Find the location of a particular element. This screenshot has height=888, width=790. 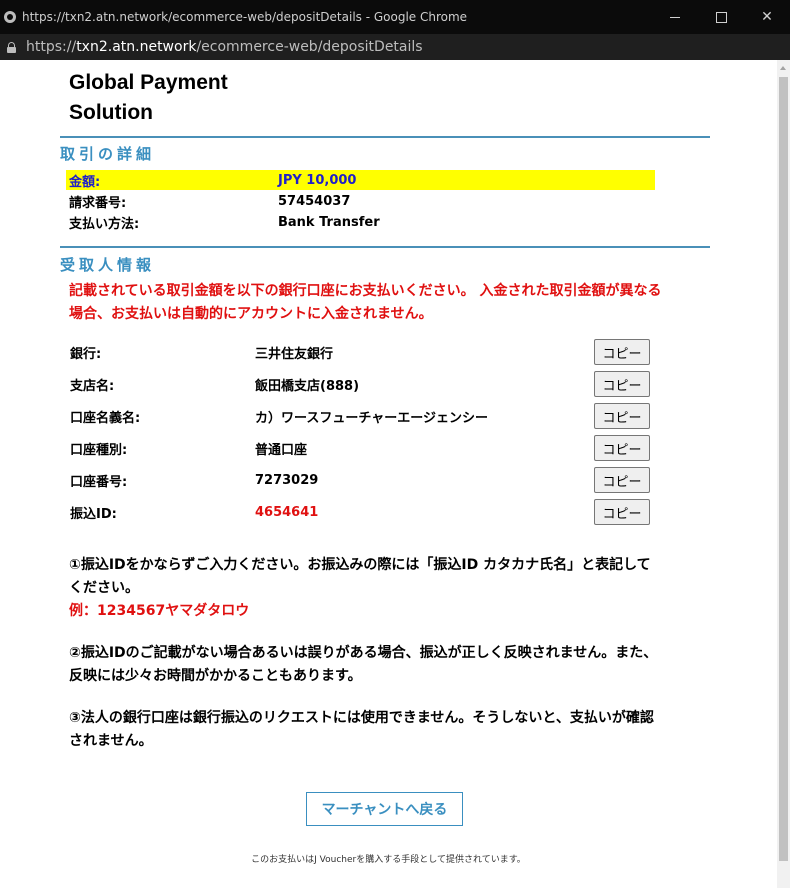

amount-label: 金額: is located at coordinates (85, 182).